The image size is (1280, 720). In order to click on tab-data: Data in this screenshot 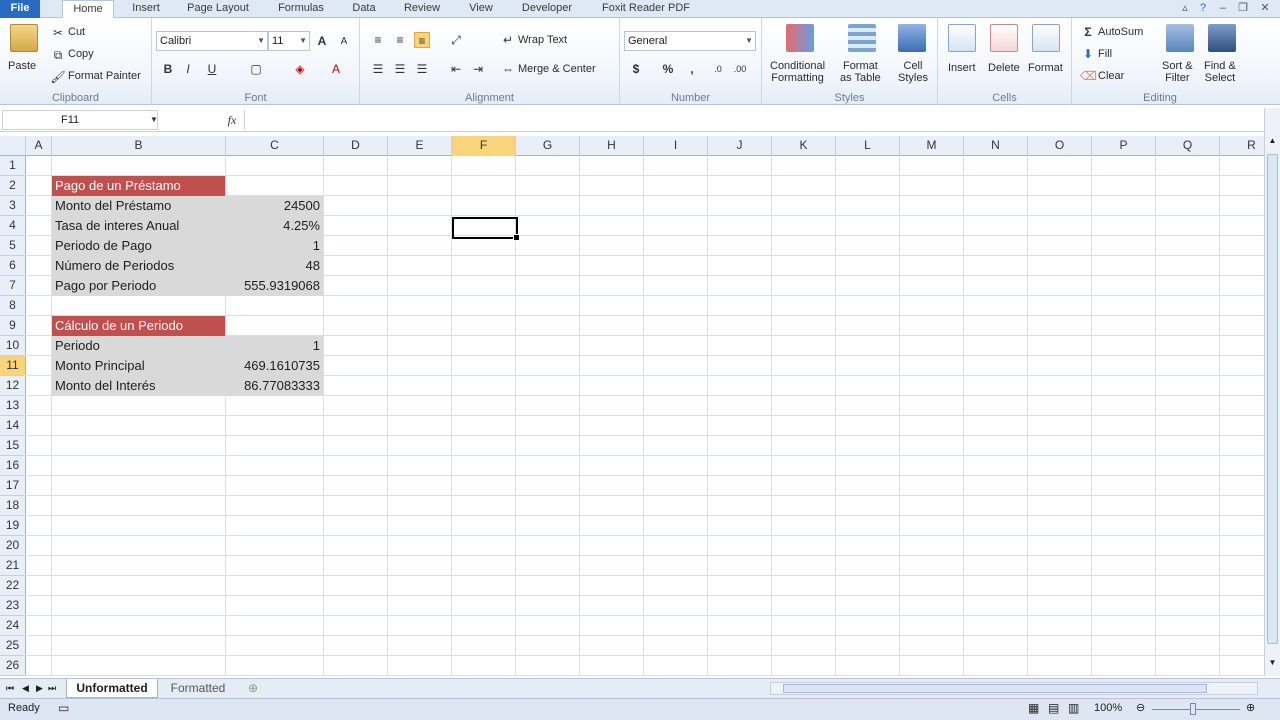, I will do `click(364, 9)`.